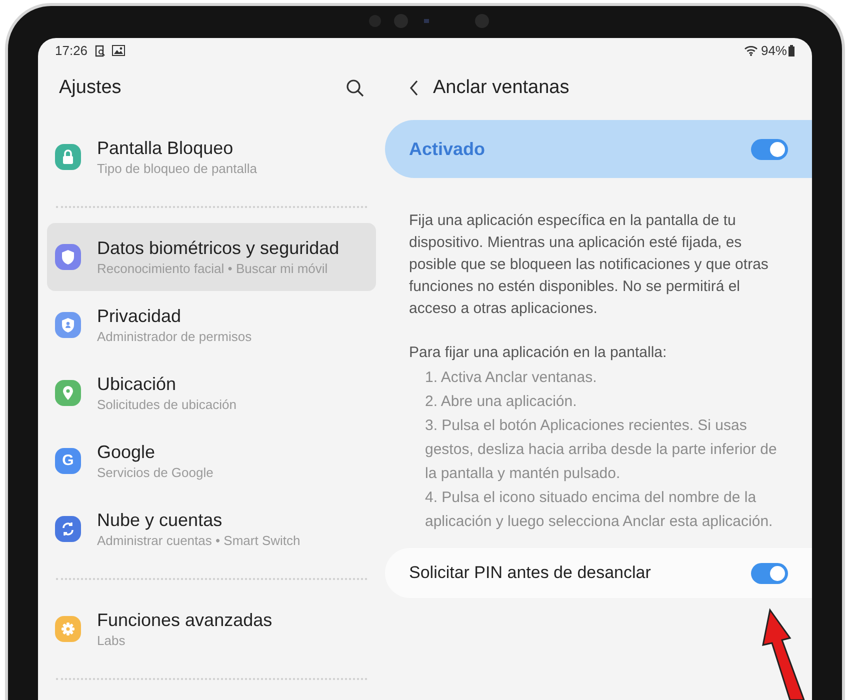 This screenshot has height=700, width=850. What do you see at coordinates (118, 50) in the screenshot?
I see `image-icon` at bounding box center [118, 50].